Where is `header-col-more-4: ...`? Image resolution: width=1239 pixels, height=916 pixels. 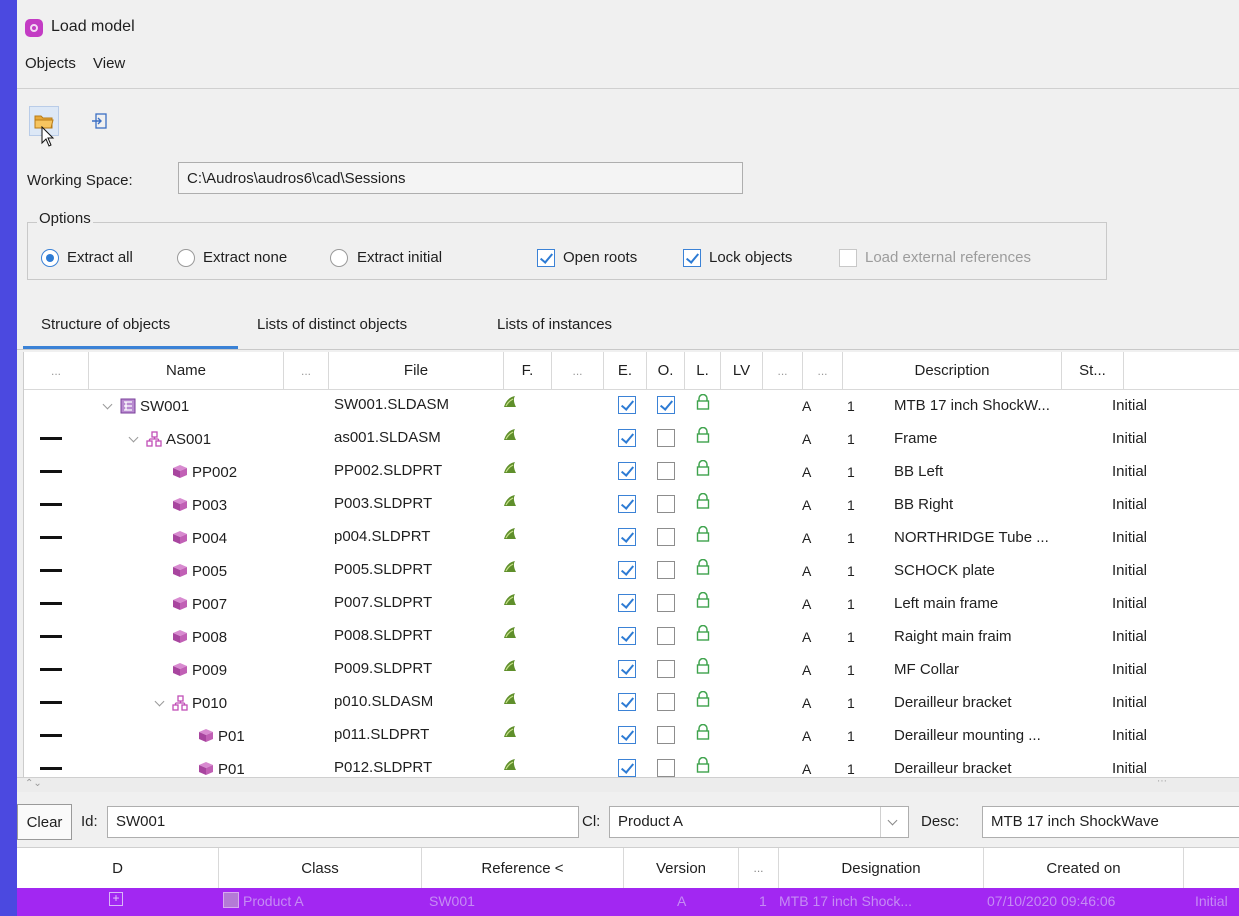
header-col-more-4: ... is located at coordinates (783, 371).